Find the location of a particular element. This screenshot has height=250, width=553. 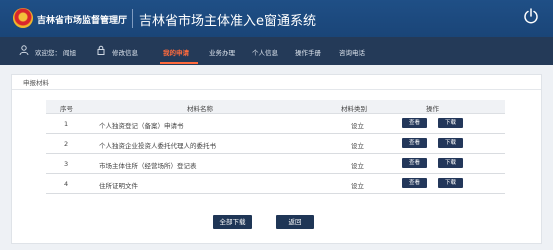

header-no: 序号 is located at coordinates (66, 109).